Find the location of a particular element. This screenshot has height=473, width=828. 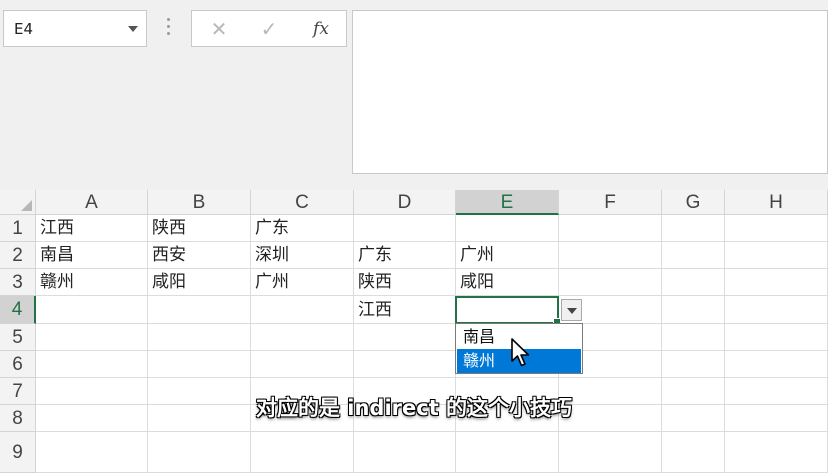

cell-a1: 江西 is located at coordinates (92, 228).